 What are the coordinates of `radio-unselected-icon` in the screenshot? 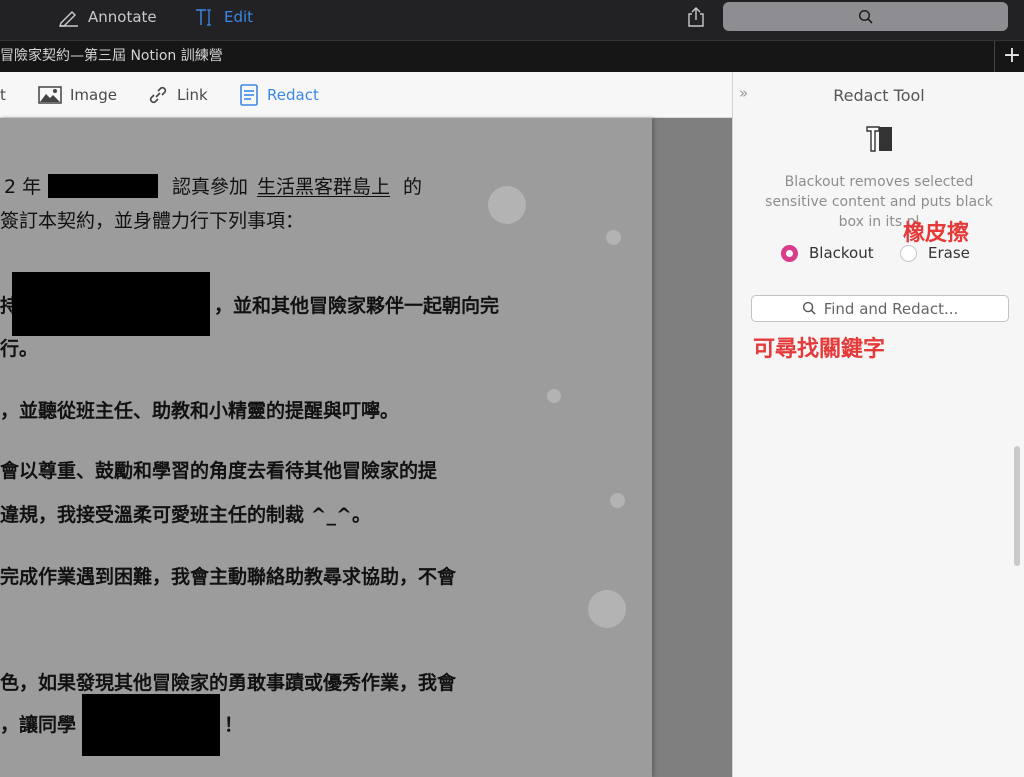 It's located at (908, 253).